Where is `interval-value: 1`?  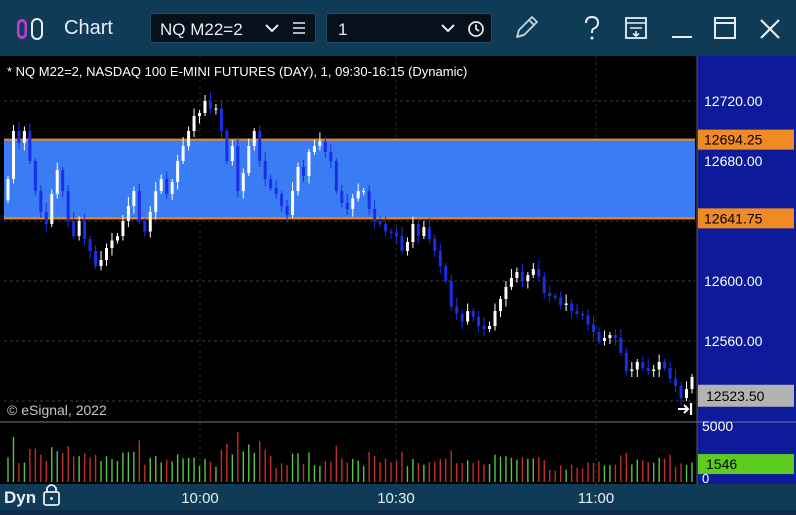
interval-value: 1 is located at coordinates (343, 29).